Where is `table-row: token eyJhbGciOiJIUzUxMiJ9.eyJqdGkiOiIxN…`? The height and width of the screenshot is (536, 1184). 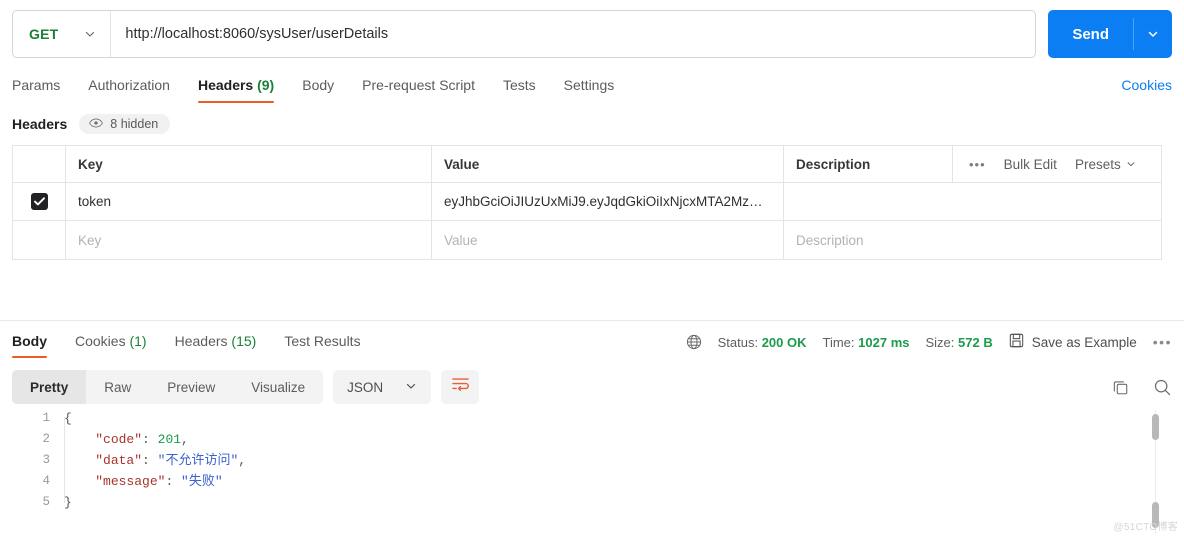
table-row: token eyJhbGciOiJIUzUxMiJ9.eyJqdGkiOiIxN… is located at coordinates (587, 202).